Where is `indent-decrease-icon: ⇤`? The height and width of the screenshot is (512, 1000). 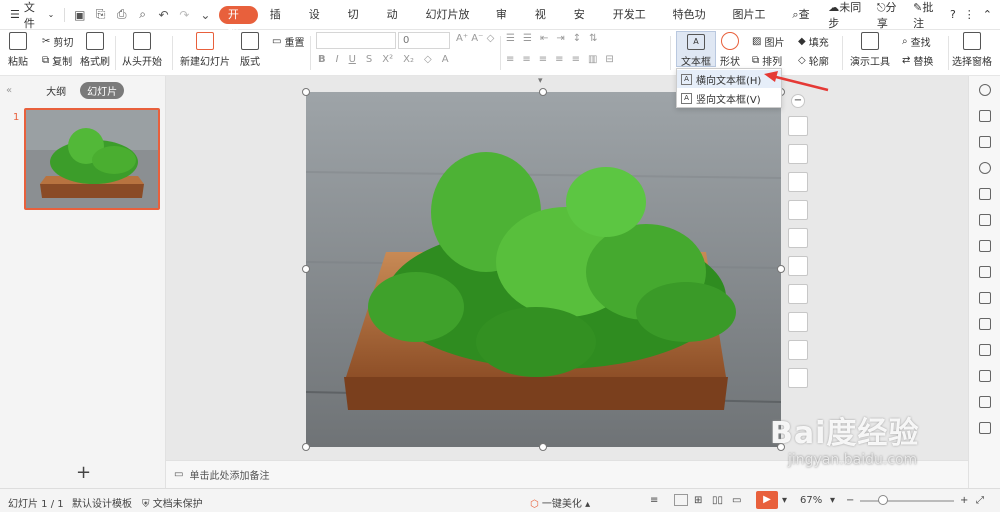
indent-decrease-icon: ⇤ is located at coordinates (544, 38).